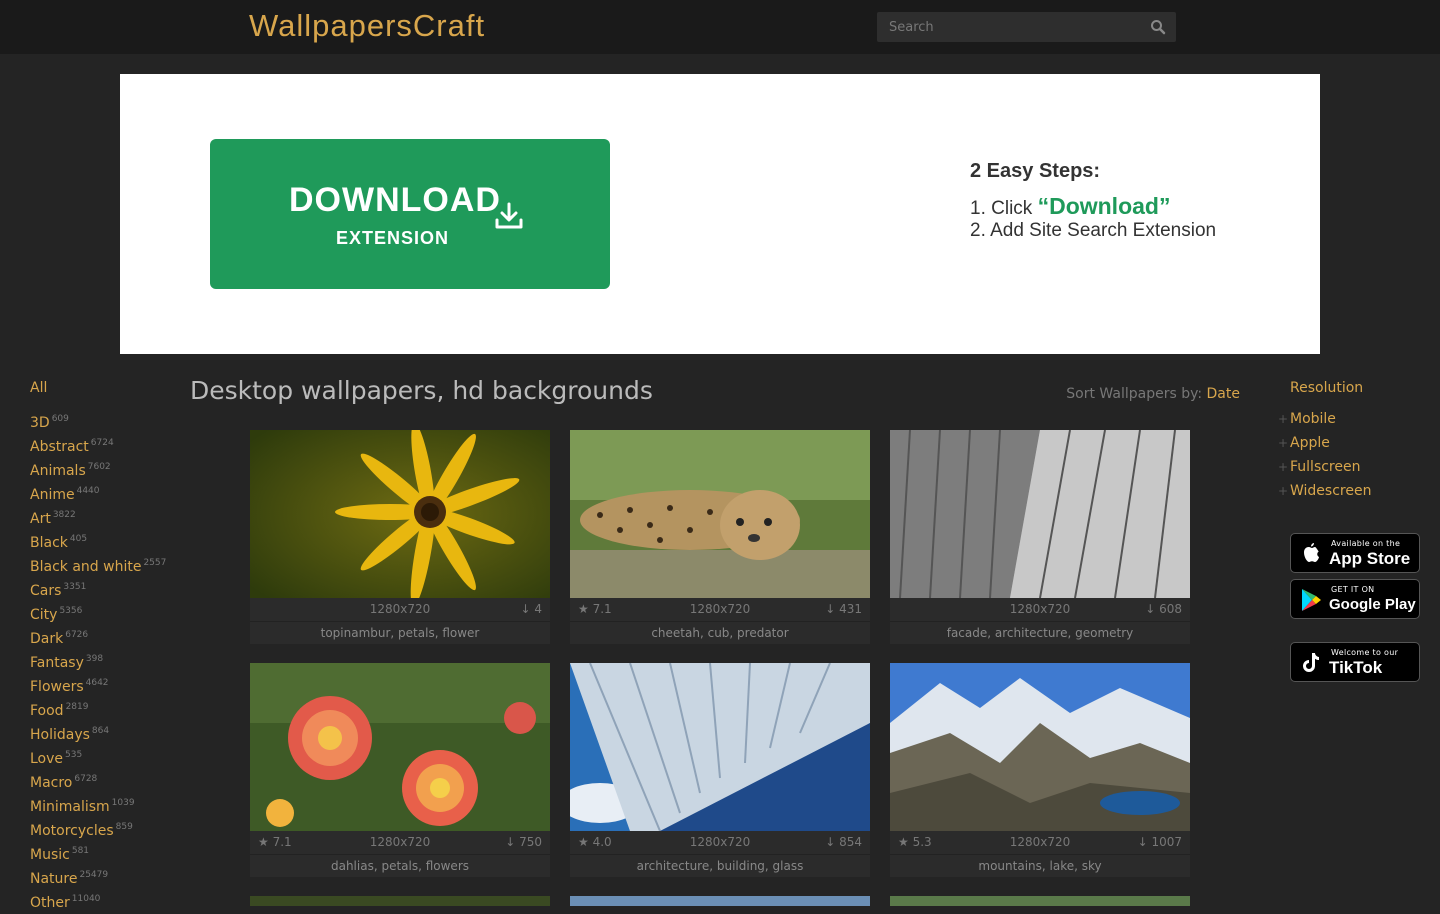 This screenshot has width=1440, height=914. Describe the element at coordinates (1136, 394) in the screenshot. I see `sort-label: Sort Wallpapers by:` at that location.